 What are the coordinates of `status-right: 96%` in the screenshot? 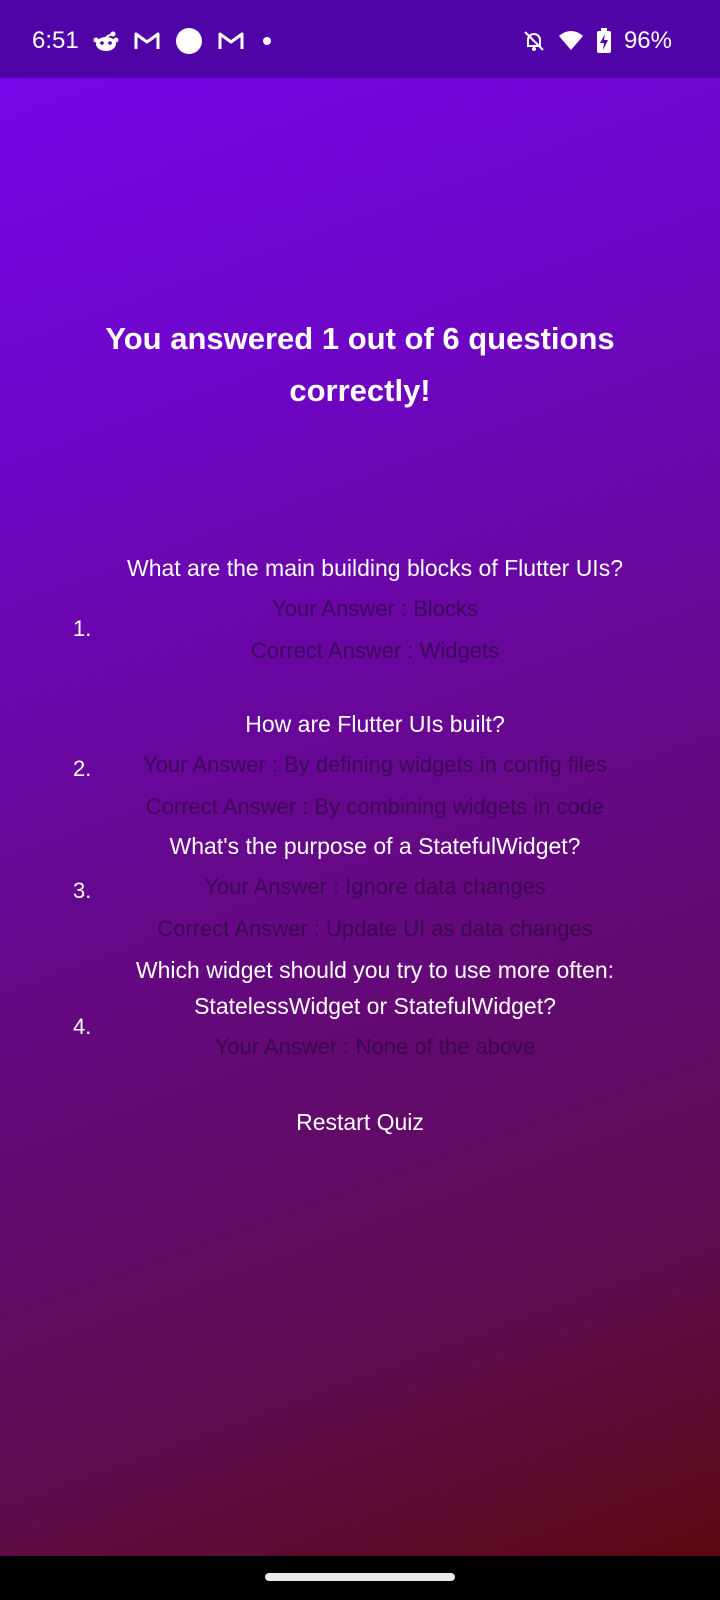 It's located at (597, 41).